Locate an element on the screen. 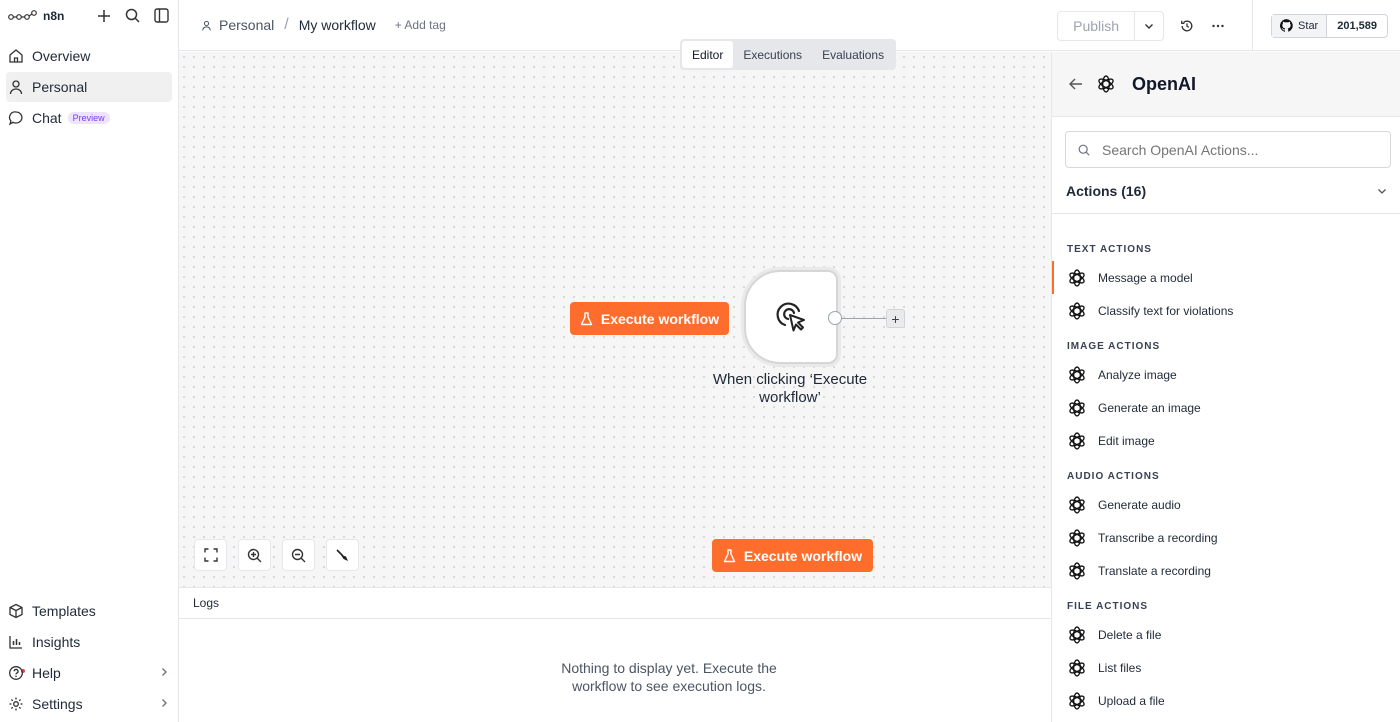  sidebar-item-personal: Personal is located at coordinates (89, 87).